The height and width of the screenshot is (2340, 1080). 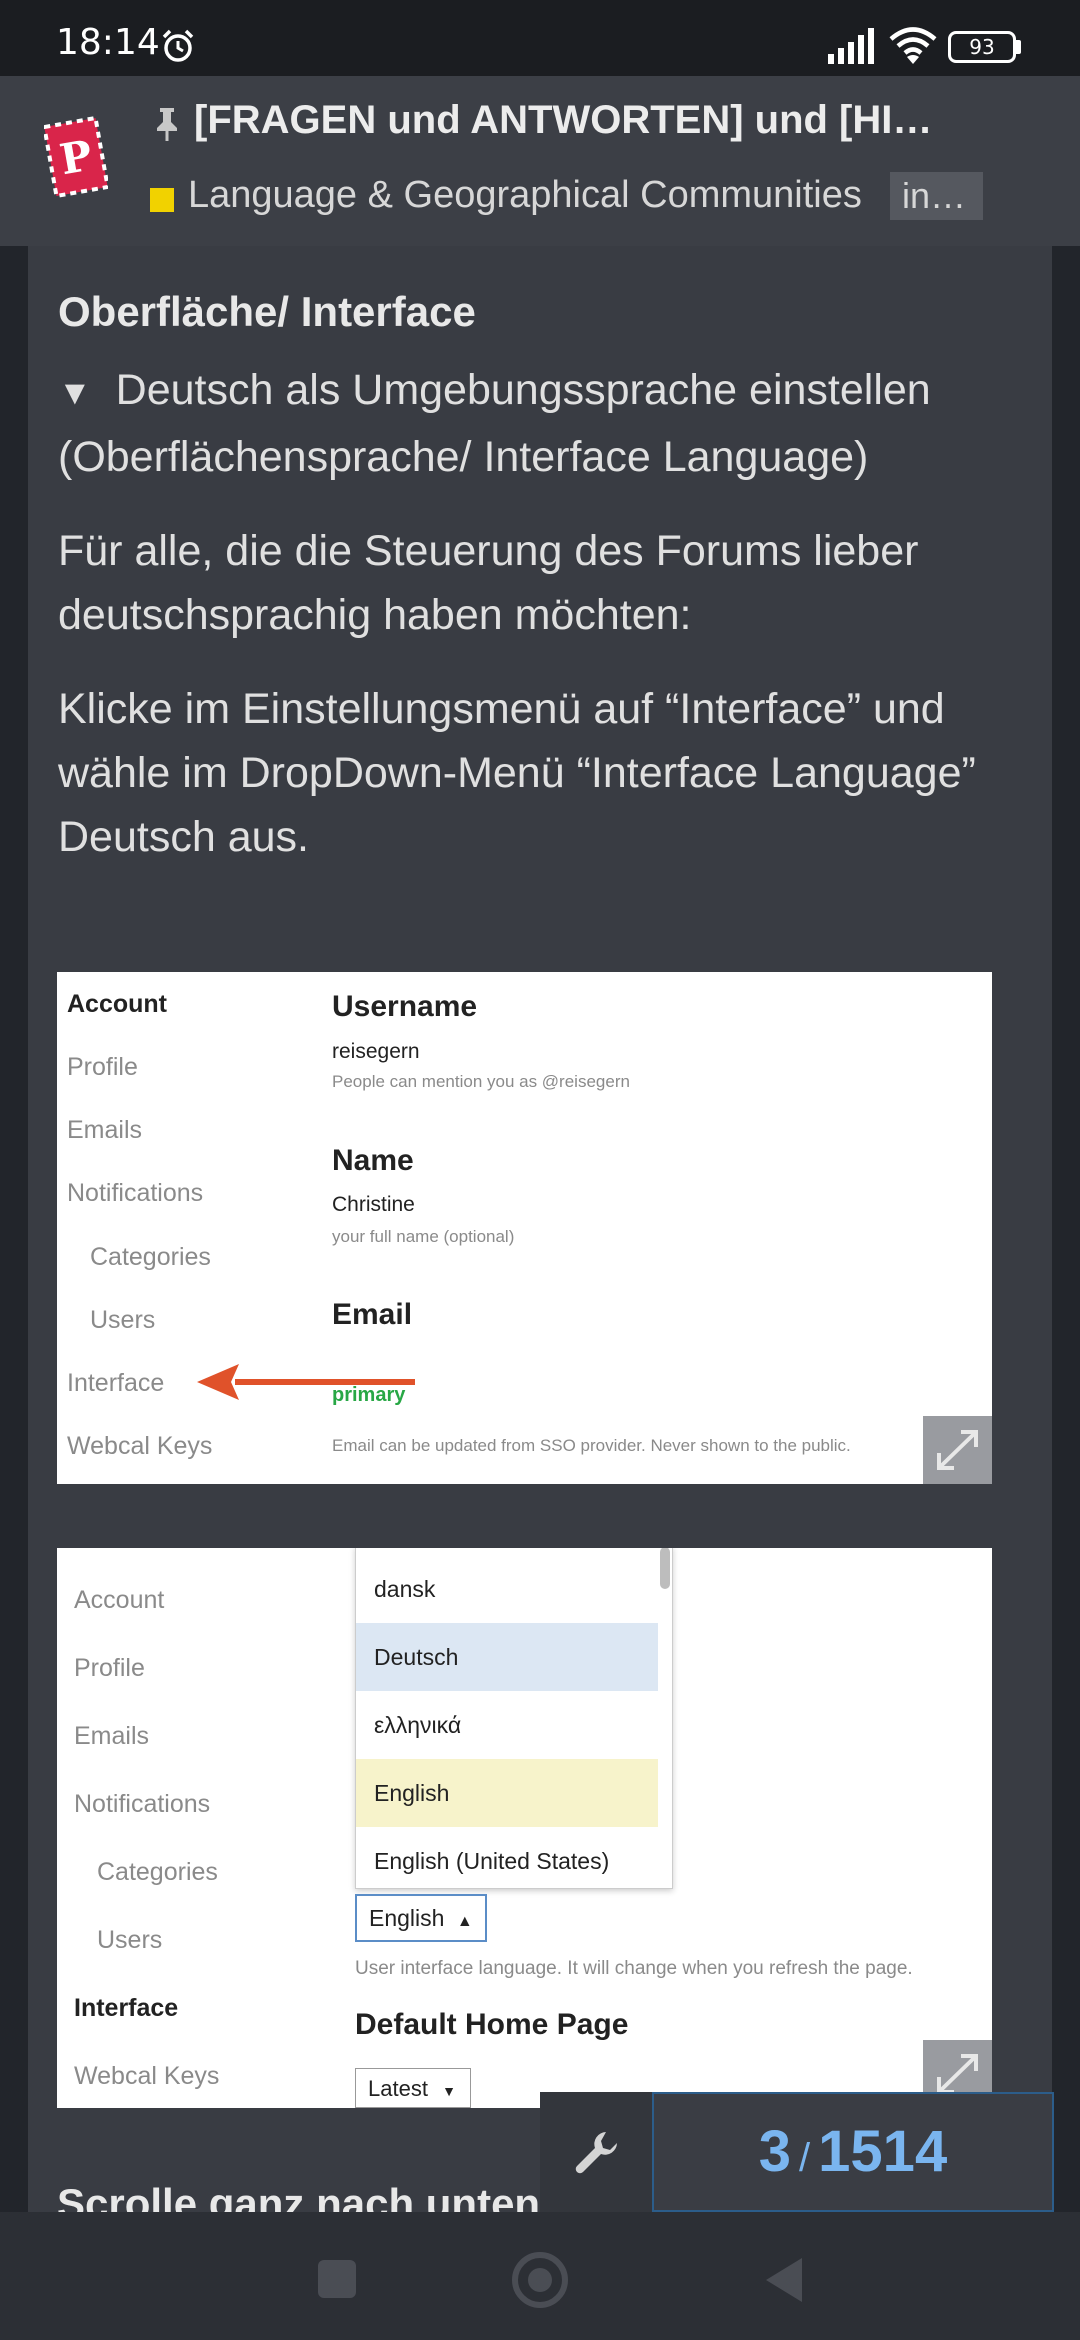 I want to click on clock: 18:14, so click(x=108, y=42).